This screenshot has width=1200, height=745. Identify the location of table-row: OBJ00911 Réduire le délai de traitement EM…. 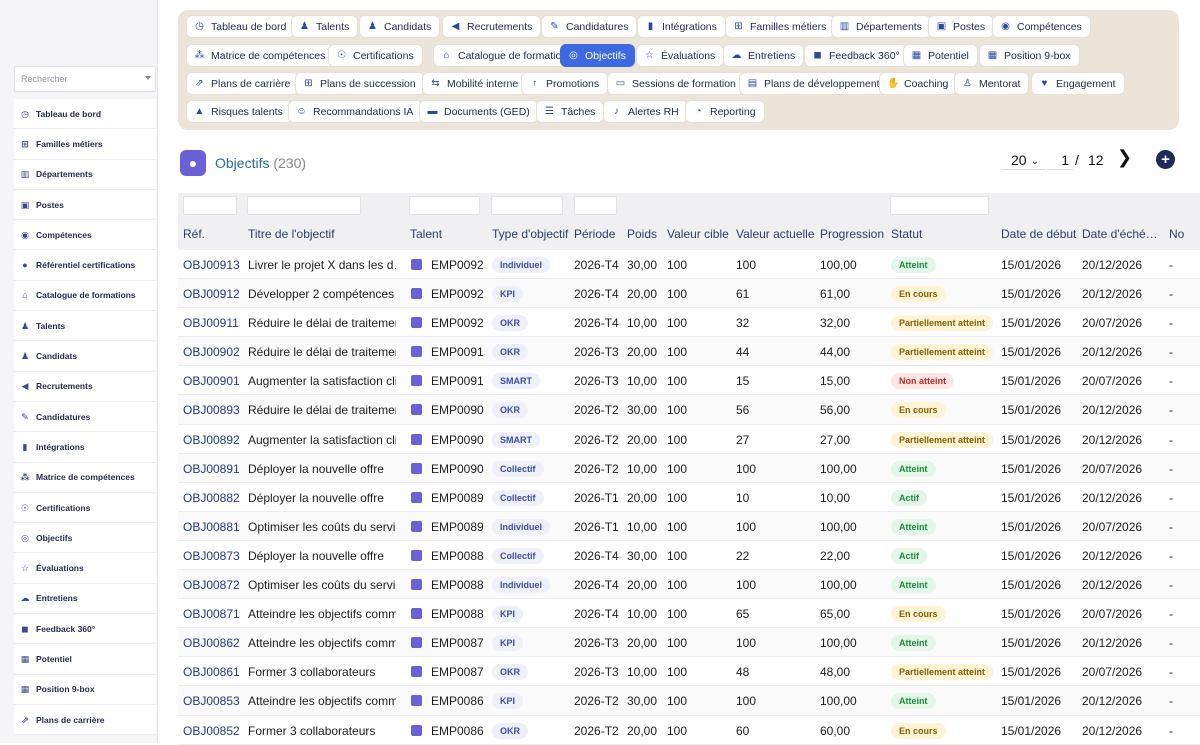
(689, 323).